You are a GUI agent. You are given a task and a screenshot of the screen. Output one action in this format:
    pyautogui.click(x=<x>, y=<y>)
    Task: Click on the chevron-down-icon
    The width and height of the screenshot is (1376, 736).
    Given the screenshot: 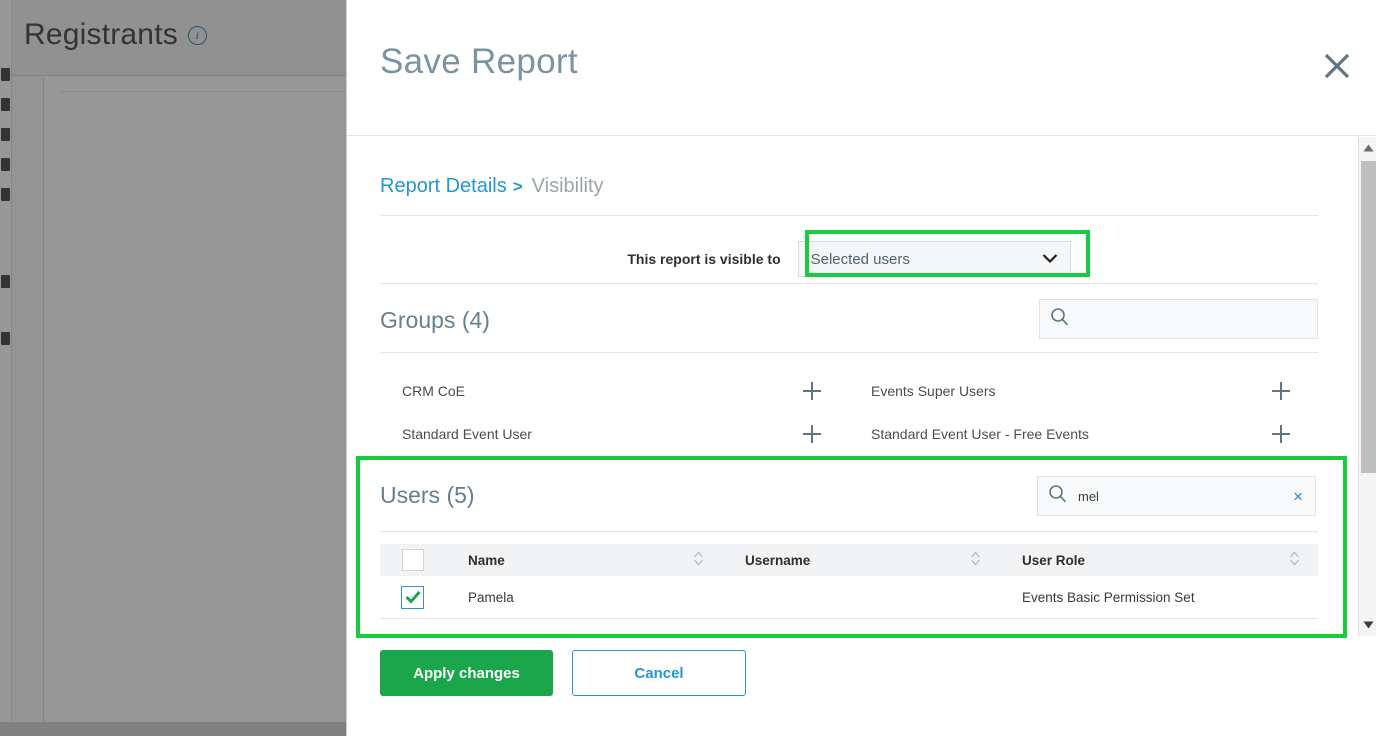 What is the action you would take?
    pyautogui.click(x=1050, y=259)
    